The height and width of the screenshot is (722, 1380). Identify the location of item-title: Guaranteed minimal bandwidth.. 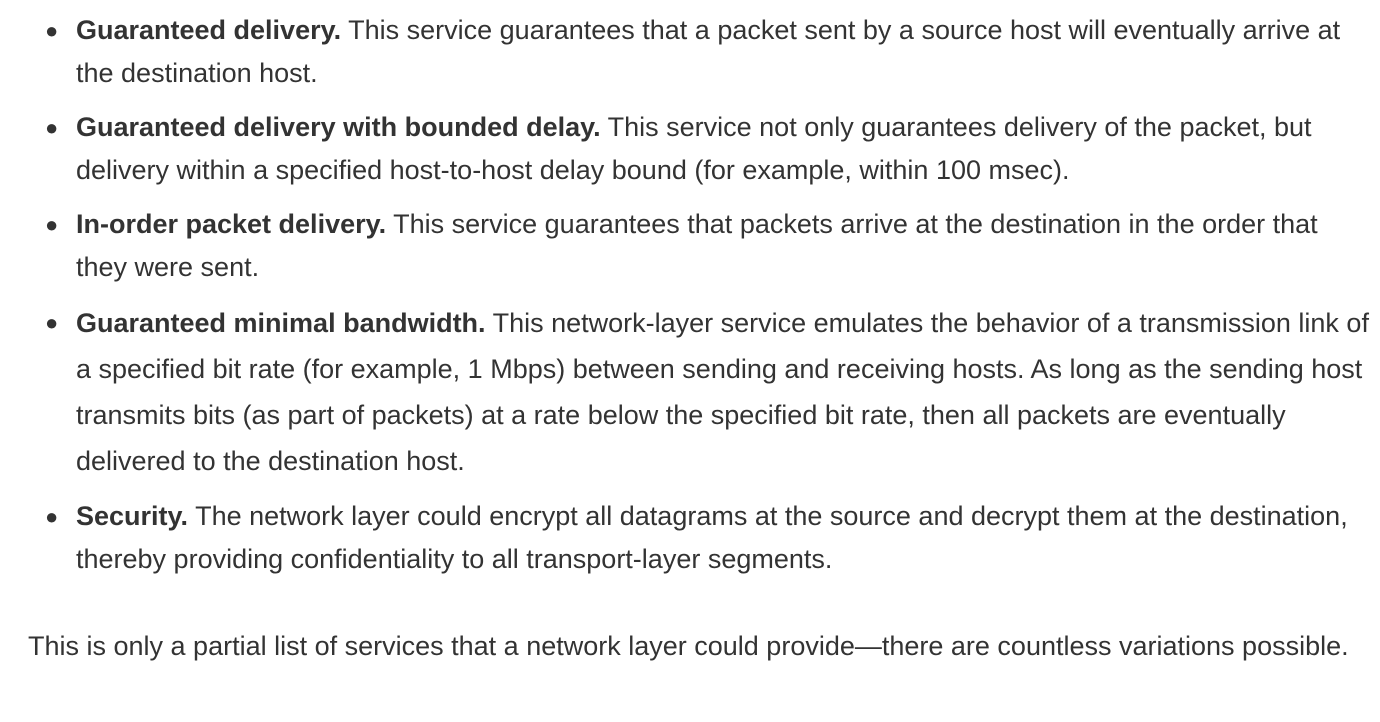
(281, 323).